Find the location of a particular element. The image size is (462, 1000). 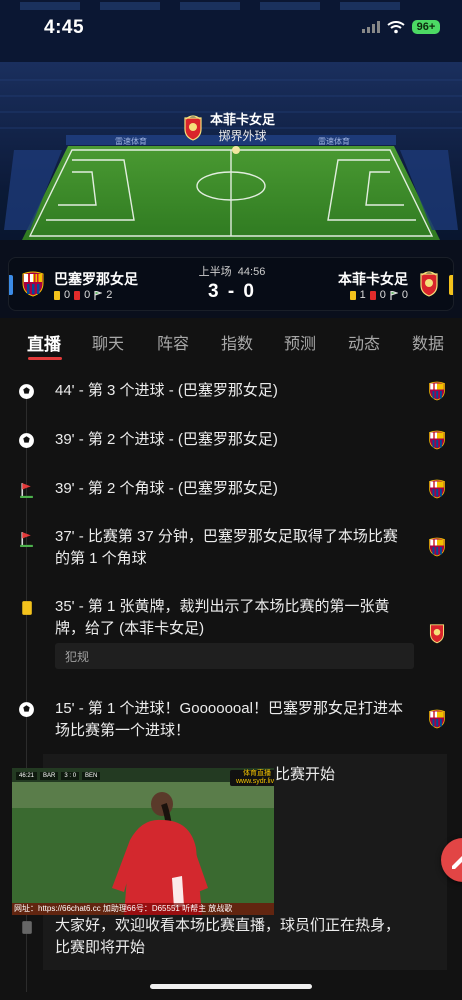

period-label: 上半场 is located at coordinates (215, 272).